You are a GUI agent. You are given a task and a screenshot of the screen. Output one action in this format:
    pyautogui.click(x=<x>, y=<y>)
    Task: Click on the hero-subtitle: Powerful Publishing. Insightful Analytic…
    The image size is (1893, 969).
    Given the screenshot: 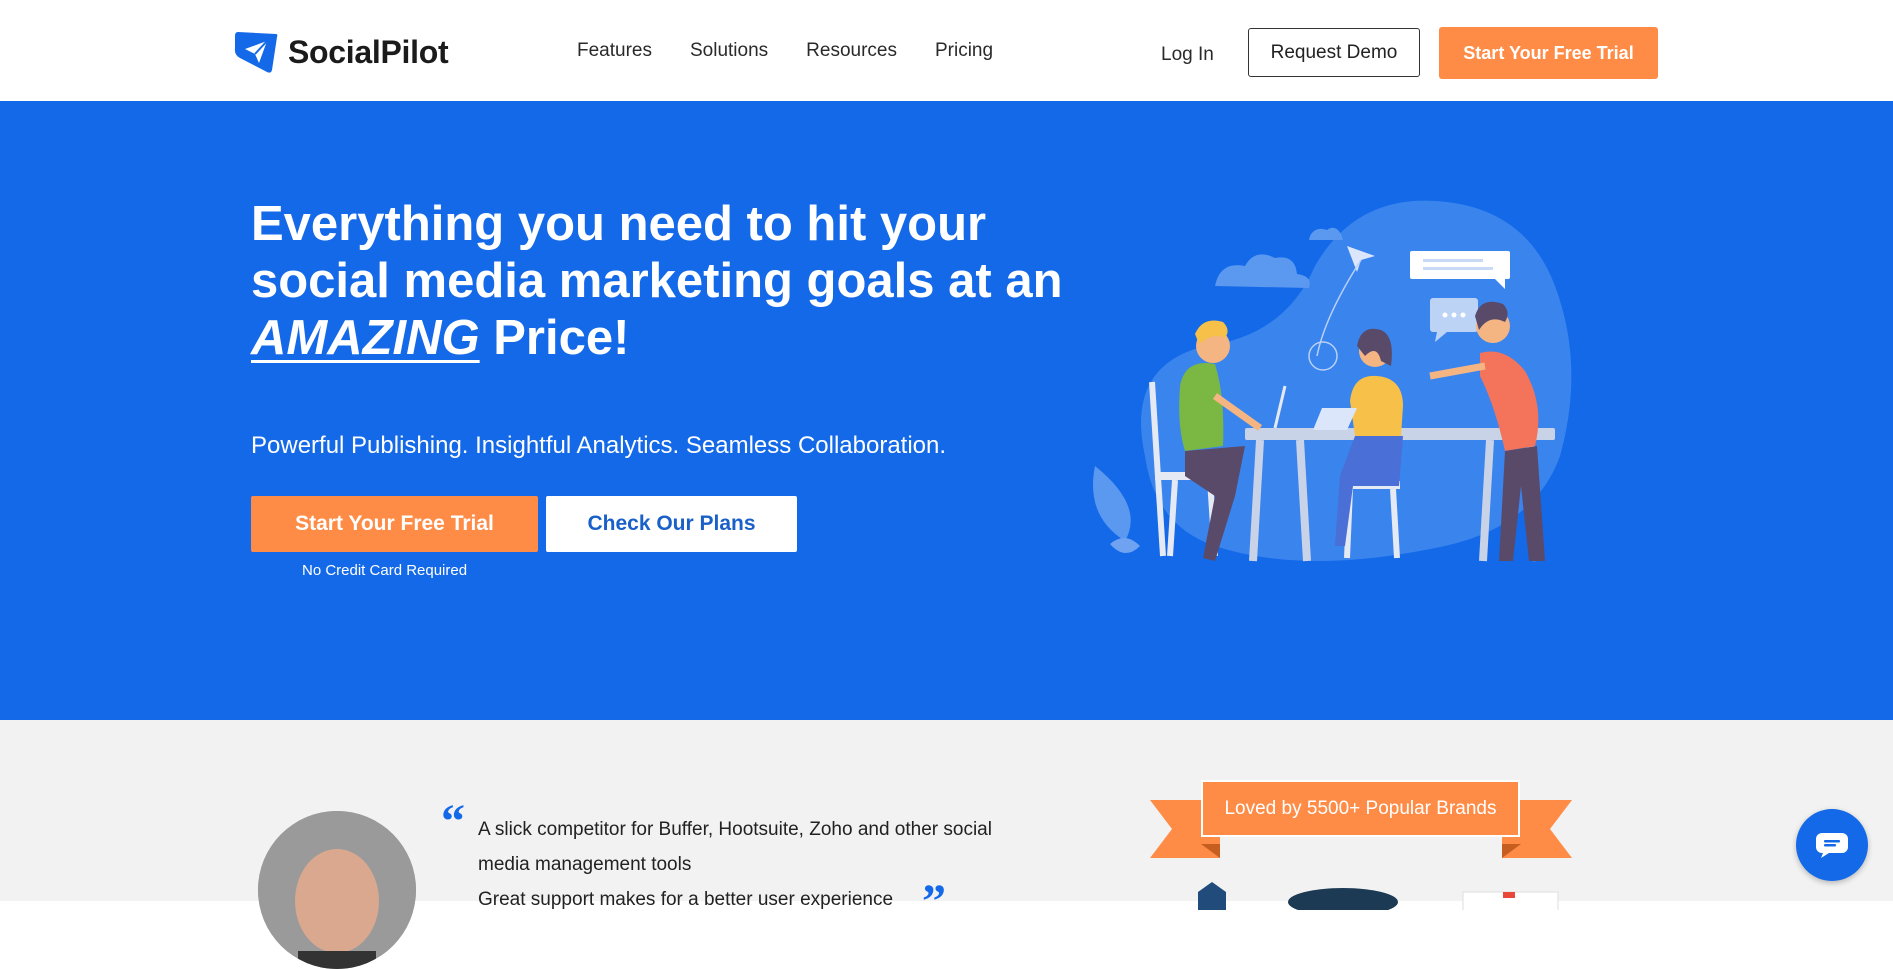 What is the action you would take?
    pyautogui.click(x=599, y=445)
    